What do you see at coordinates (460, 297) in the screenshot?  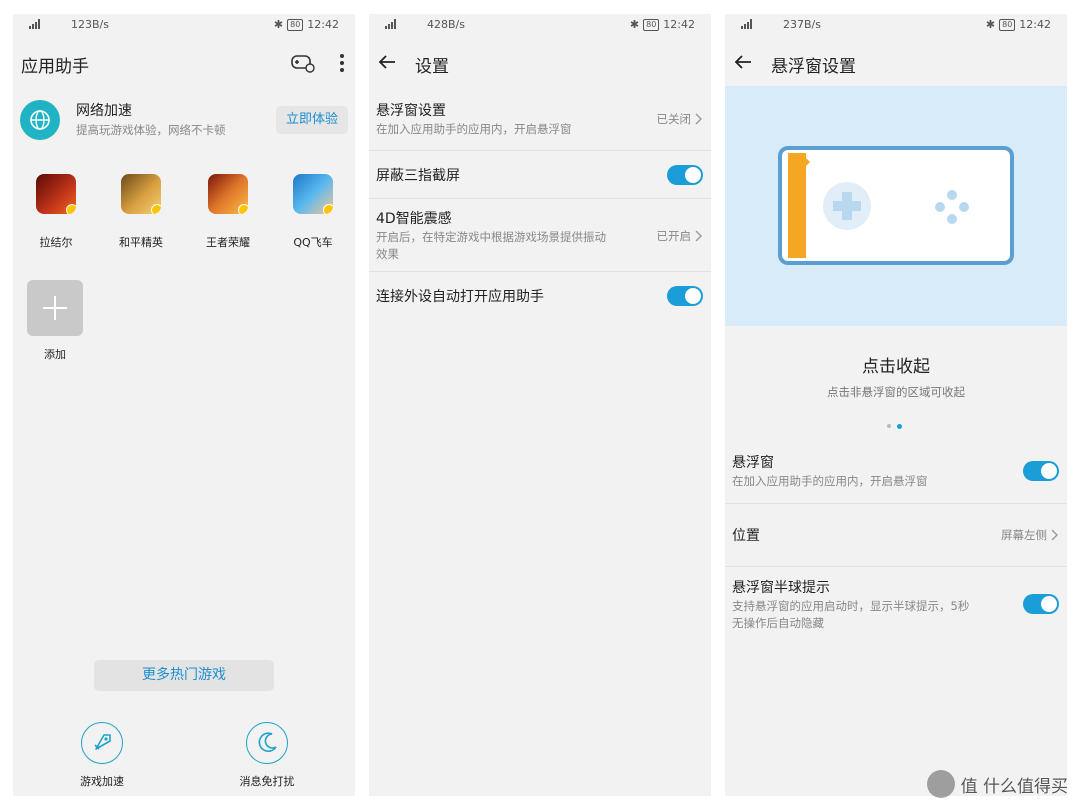 I see `row-title: 连接外设自动打开应用助手` at bounding box center [460, 297].